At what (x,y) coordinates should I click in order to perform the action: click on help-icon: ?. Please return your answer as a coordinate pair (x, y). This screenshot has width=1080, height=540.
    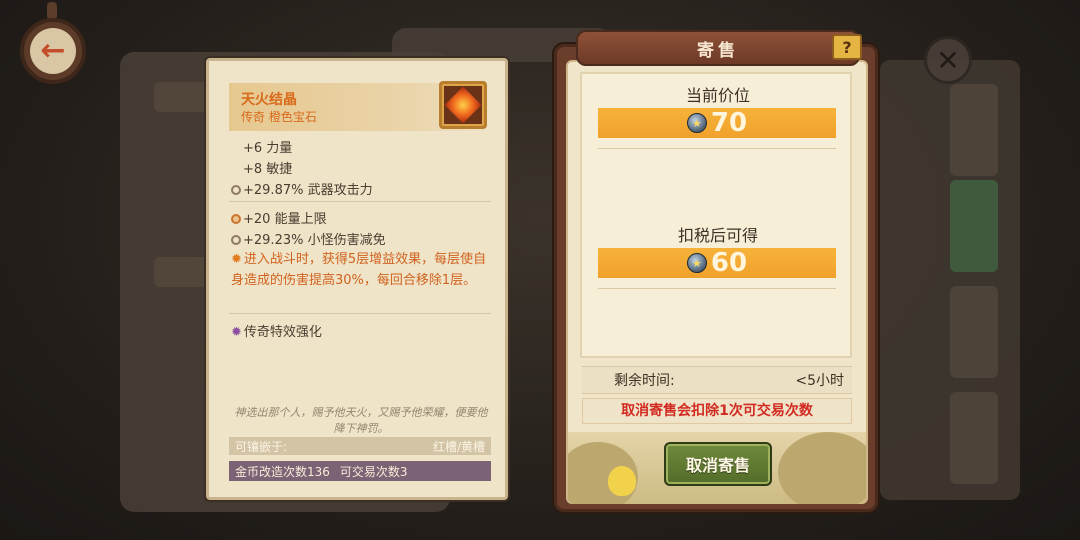
    Looking at the image, I should click on (847, 47).